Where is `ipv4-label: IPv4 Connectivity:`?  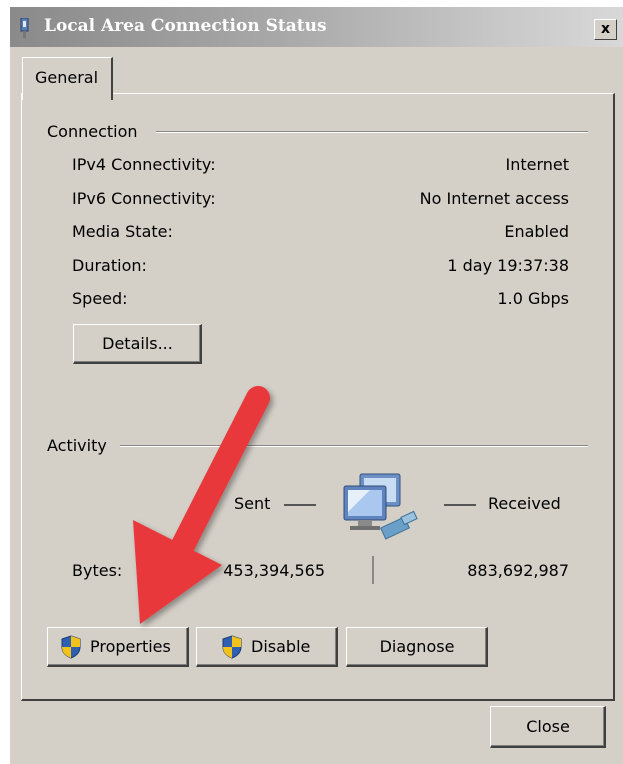
ipv4-label: IPv4 Connectivity: is located at coordinates (144, 164).